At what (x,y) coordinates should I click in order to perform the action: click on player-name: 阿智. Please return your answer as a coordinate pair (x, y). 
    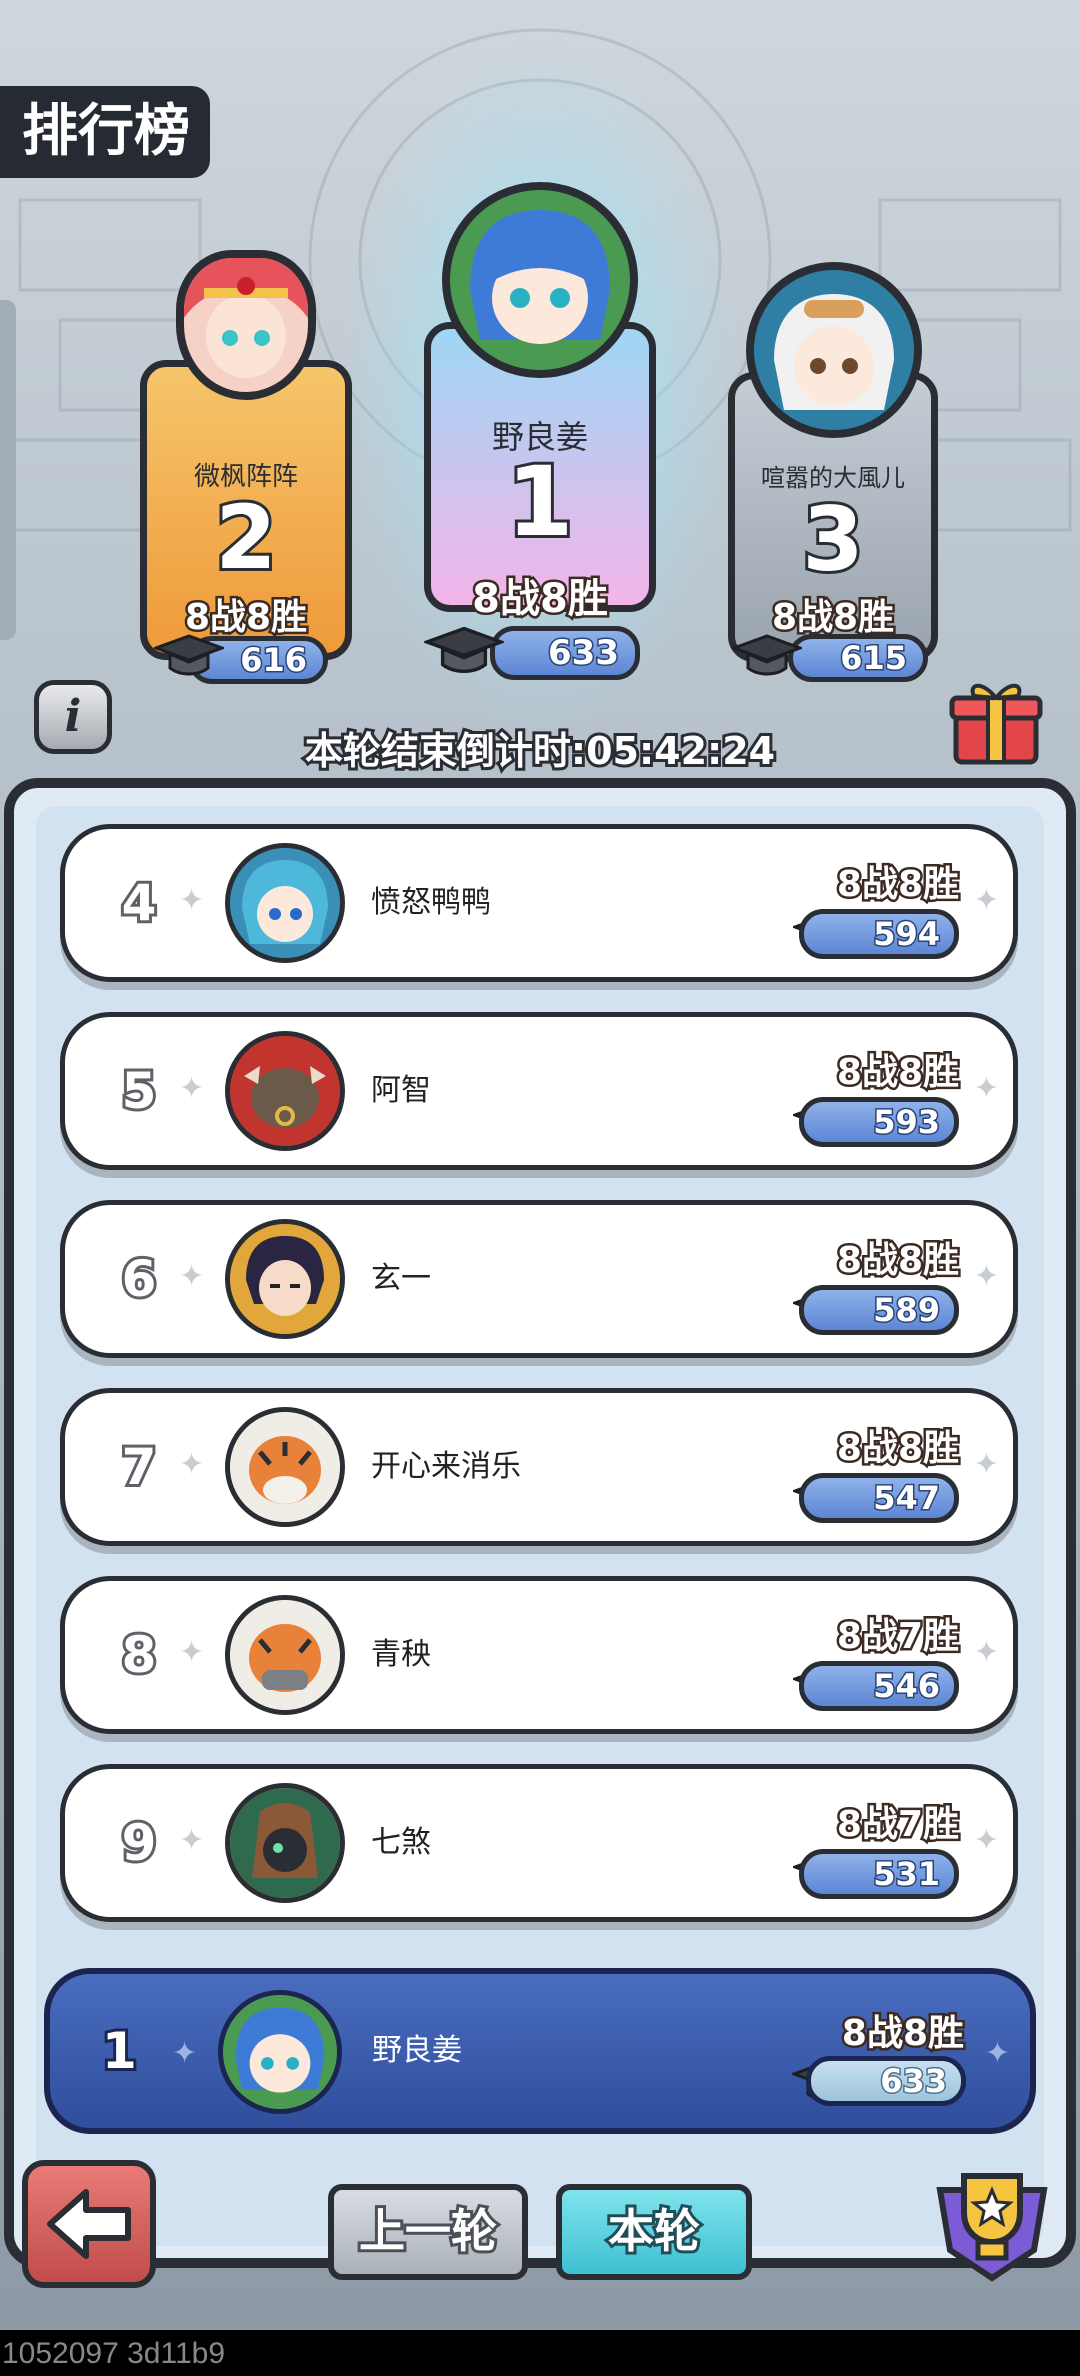
    Looking at the image, I should click on (401, 1090).